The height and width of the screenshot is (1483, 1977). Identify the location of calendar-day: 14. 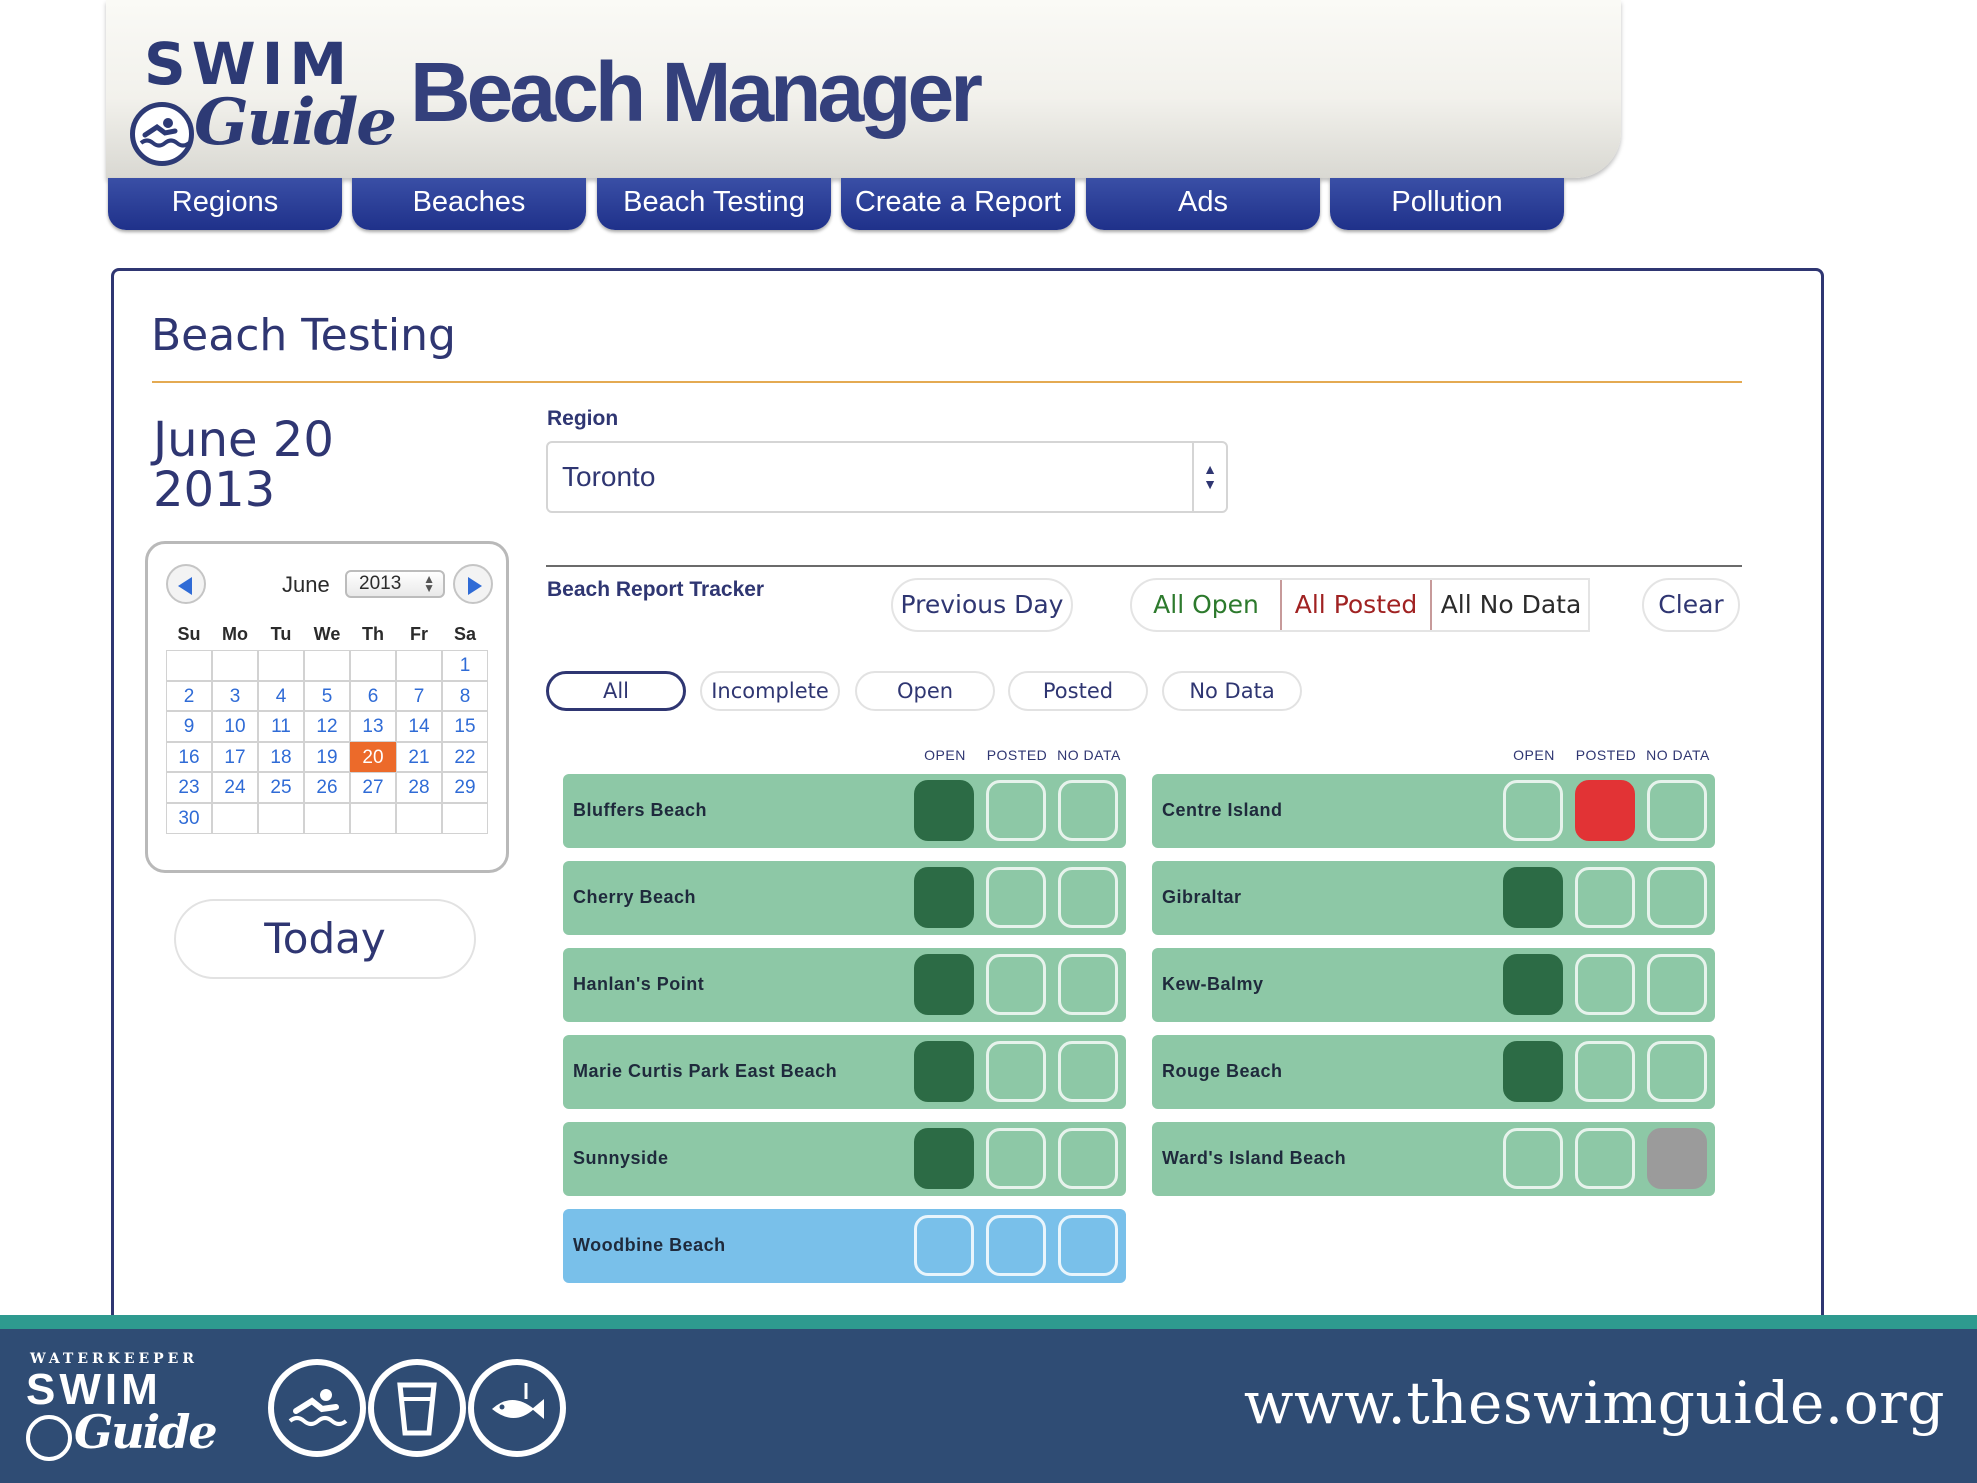
(419, 726).